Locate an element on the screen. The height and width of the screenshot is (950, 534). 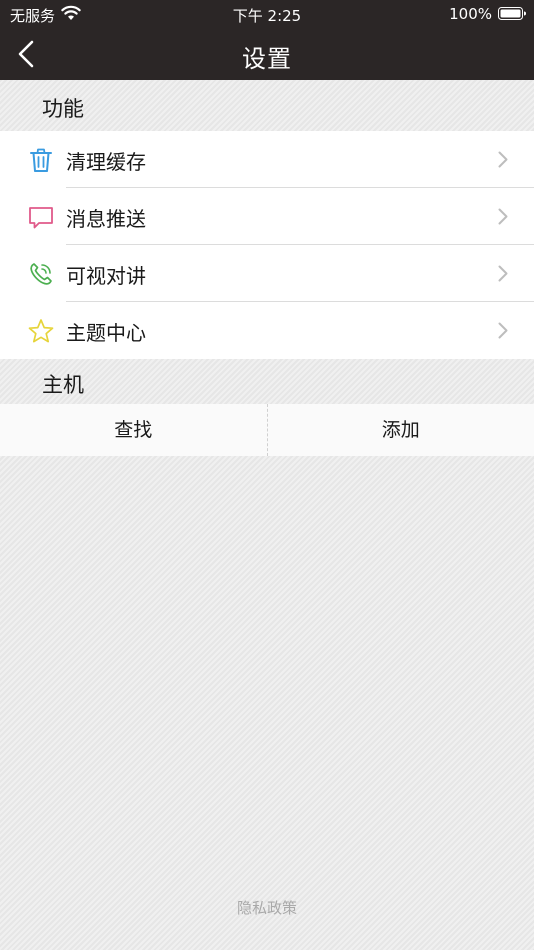
trash-icon is located at coordinates (41, 160).